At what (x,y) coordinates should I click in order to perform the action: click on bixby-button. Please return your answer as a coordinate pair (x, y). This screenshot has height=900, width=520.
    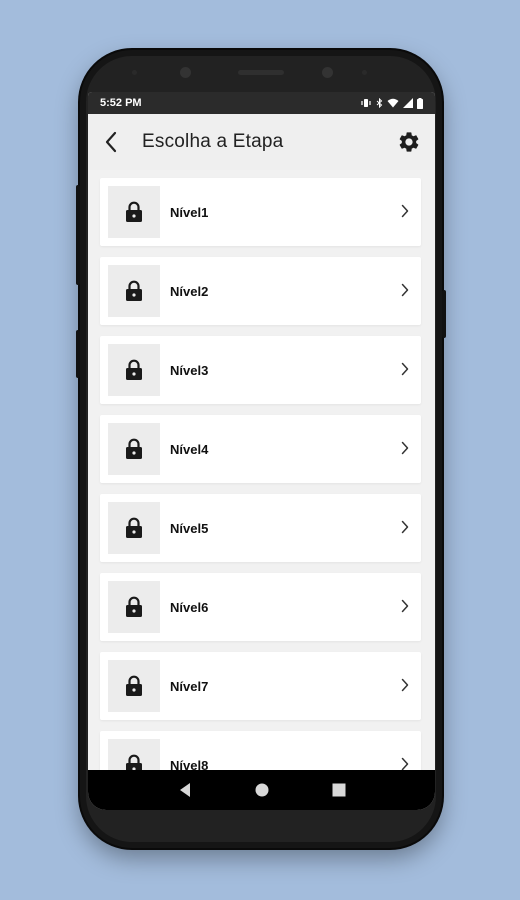
    Looking at the image, I should click on (78, 354).